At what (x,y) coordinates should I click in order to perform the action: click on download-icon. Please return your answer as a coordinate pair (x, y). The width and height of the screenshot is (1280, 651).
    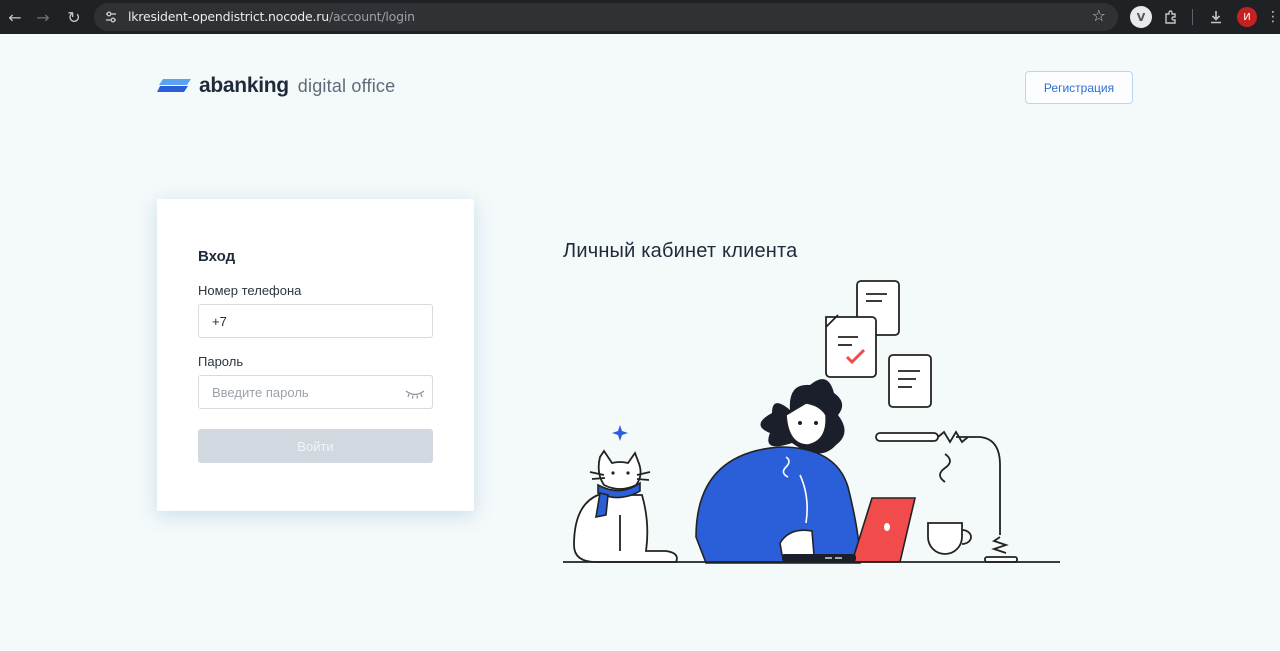
    Looking at the image, I should click on (1216, 17).